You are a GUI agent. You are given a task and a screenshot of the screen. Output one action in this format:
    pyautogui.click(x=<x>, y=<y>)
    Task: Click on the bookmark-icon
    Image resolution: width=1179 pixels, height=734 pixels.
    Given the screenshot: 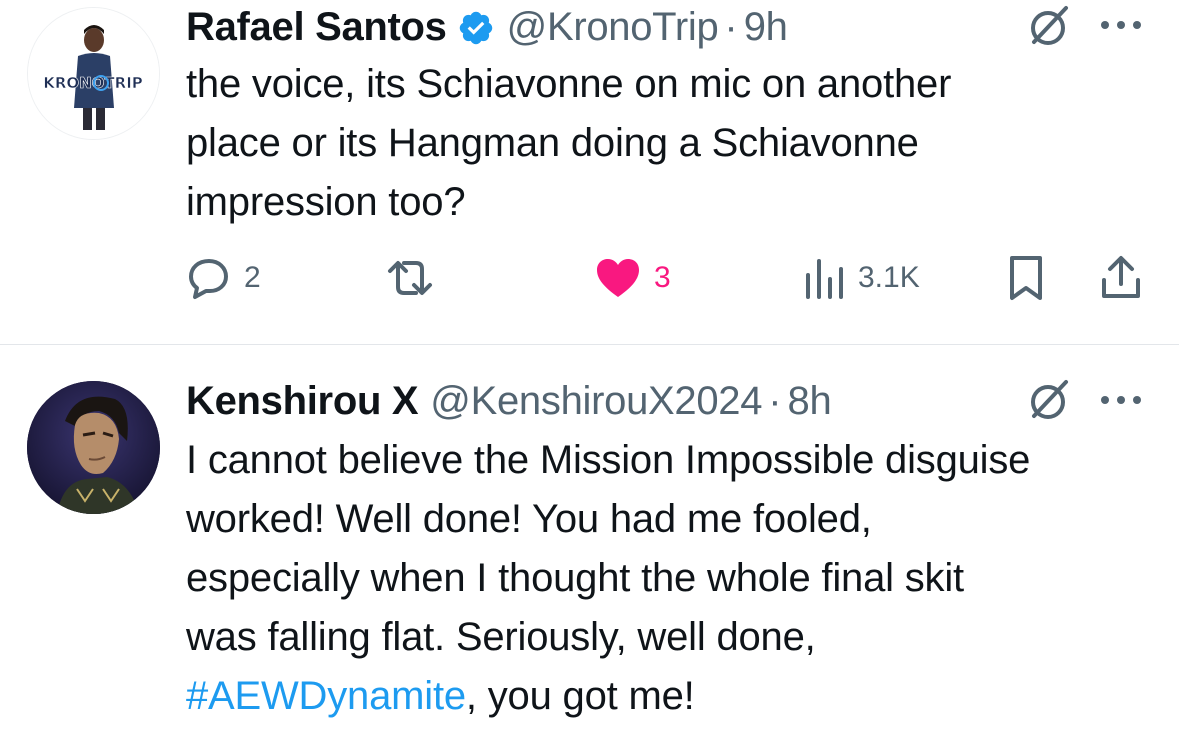 What is the action you would take?
    pyautogui.click(x=1026, y=278)
    